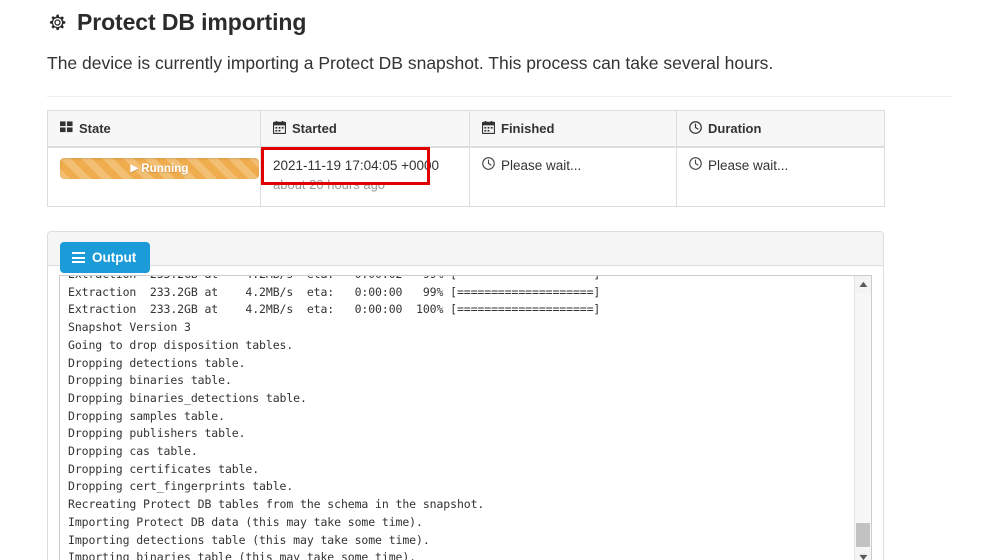 The image size is (999, 560). Describe the element at coordinates (863, 554) in the screenshot. I see `chevron-down-icon: ▼` at that location.